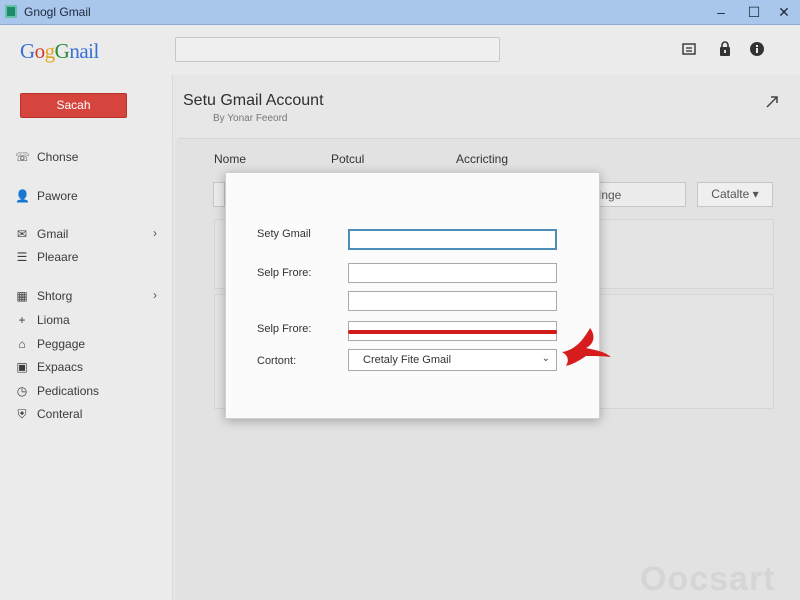  Describe the element at coordinates (22, 257) in the screenshot. I see `list-icon: ☰` at that location.